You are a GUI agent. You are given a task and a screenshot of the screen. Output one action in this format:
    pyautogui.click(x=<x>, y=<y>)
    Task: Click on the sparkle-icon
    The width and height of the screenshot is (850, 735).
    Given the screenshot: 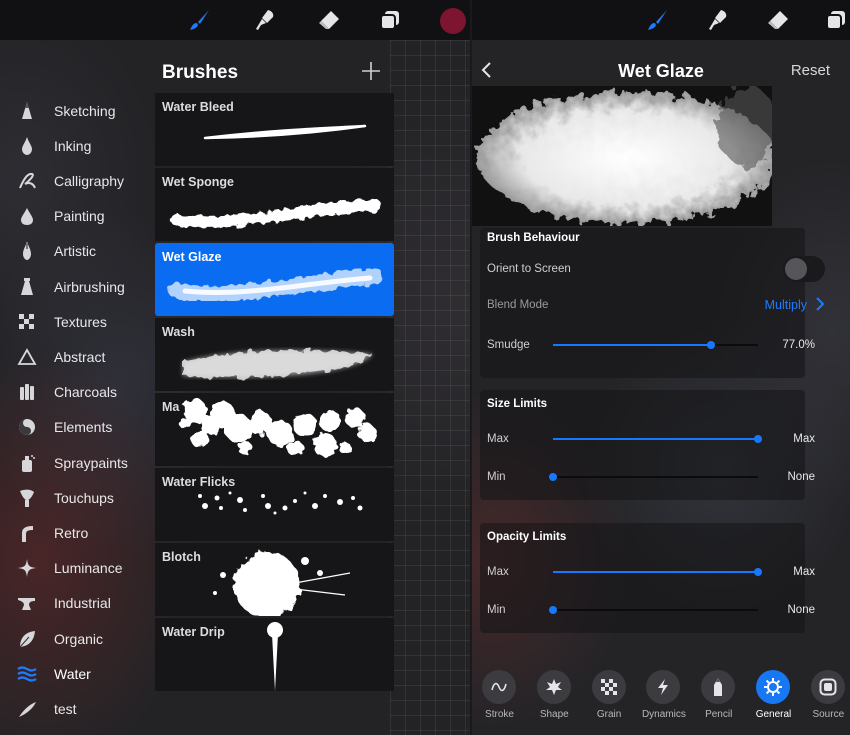 What is the action you would take?
    pyautogui.click(x=27, y=568)
    